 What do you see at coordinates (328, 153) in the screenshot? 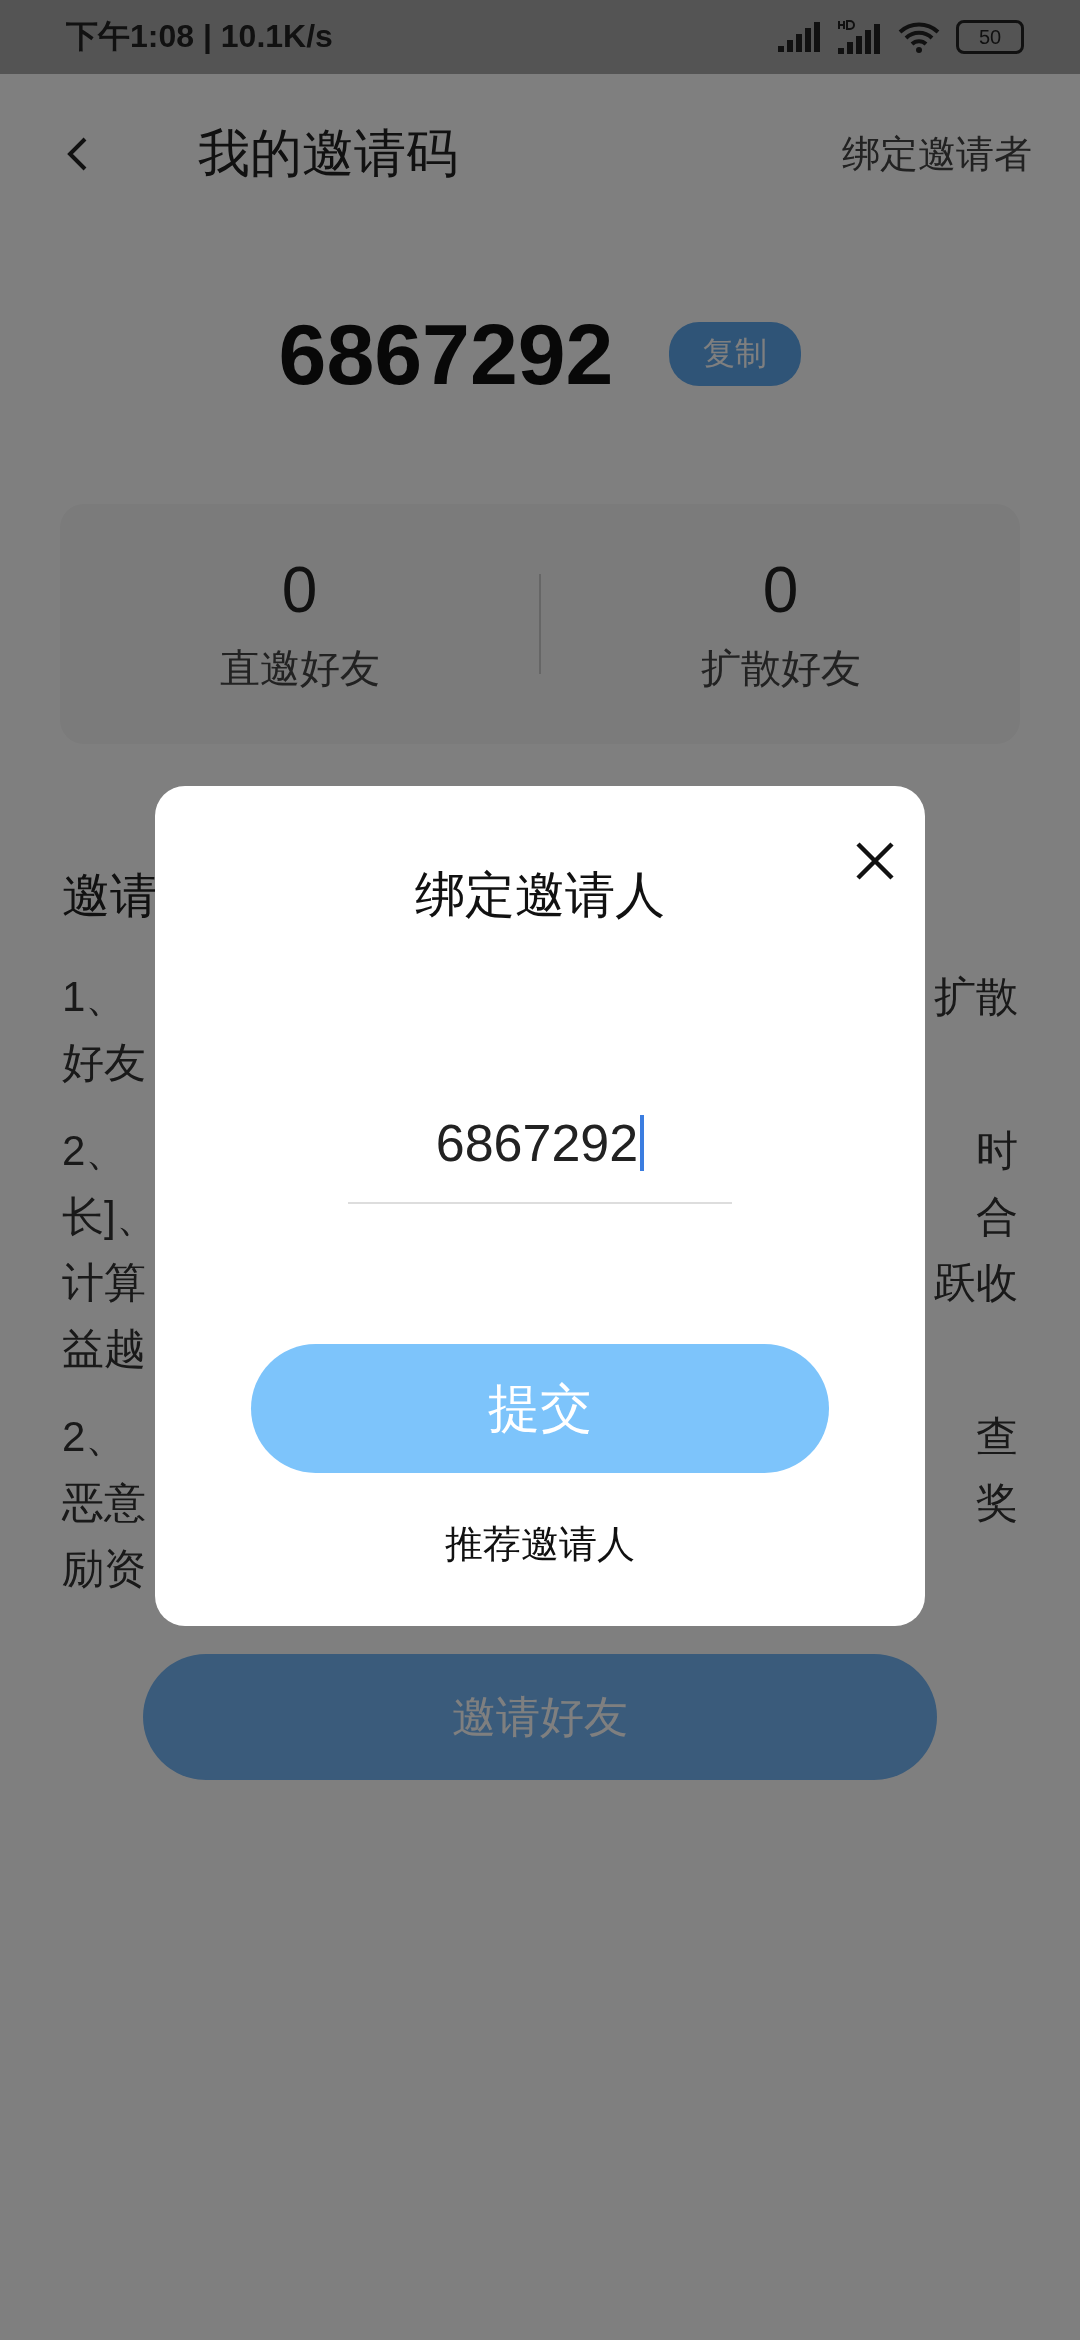
I see `page-title: 我的邀请码` at bounding box center [328, 153].